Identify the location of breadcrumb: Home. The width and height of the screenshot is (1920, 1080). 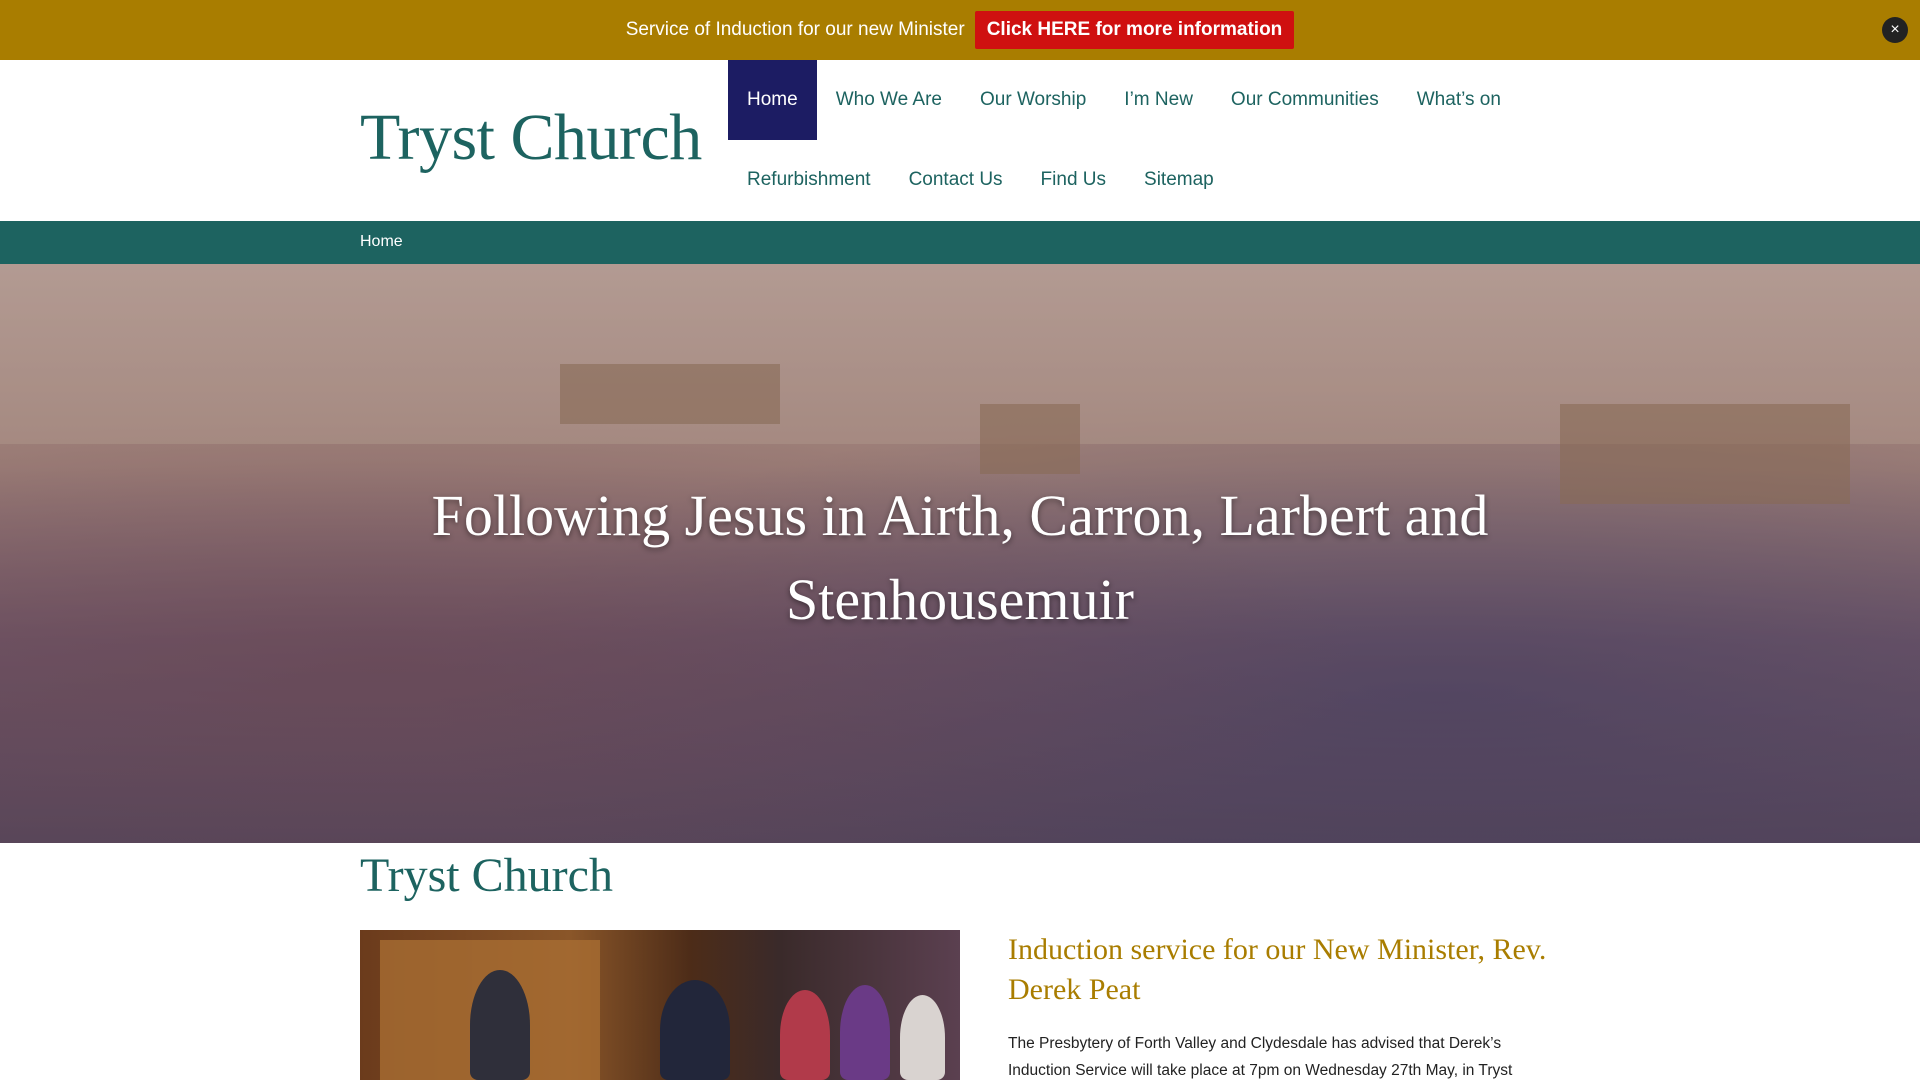
(960, 242).